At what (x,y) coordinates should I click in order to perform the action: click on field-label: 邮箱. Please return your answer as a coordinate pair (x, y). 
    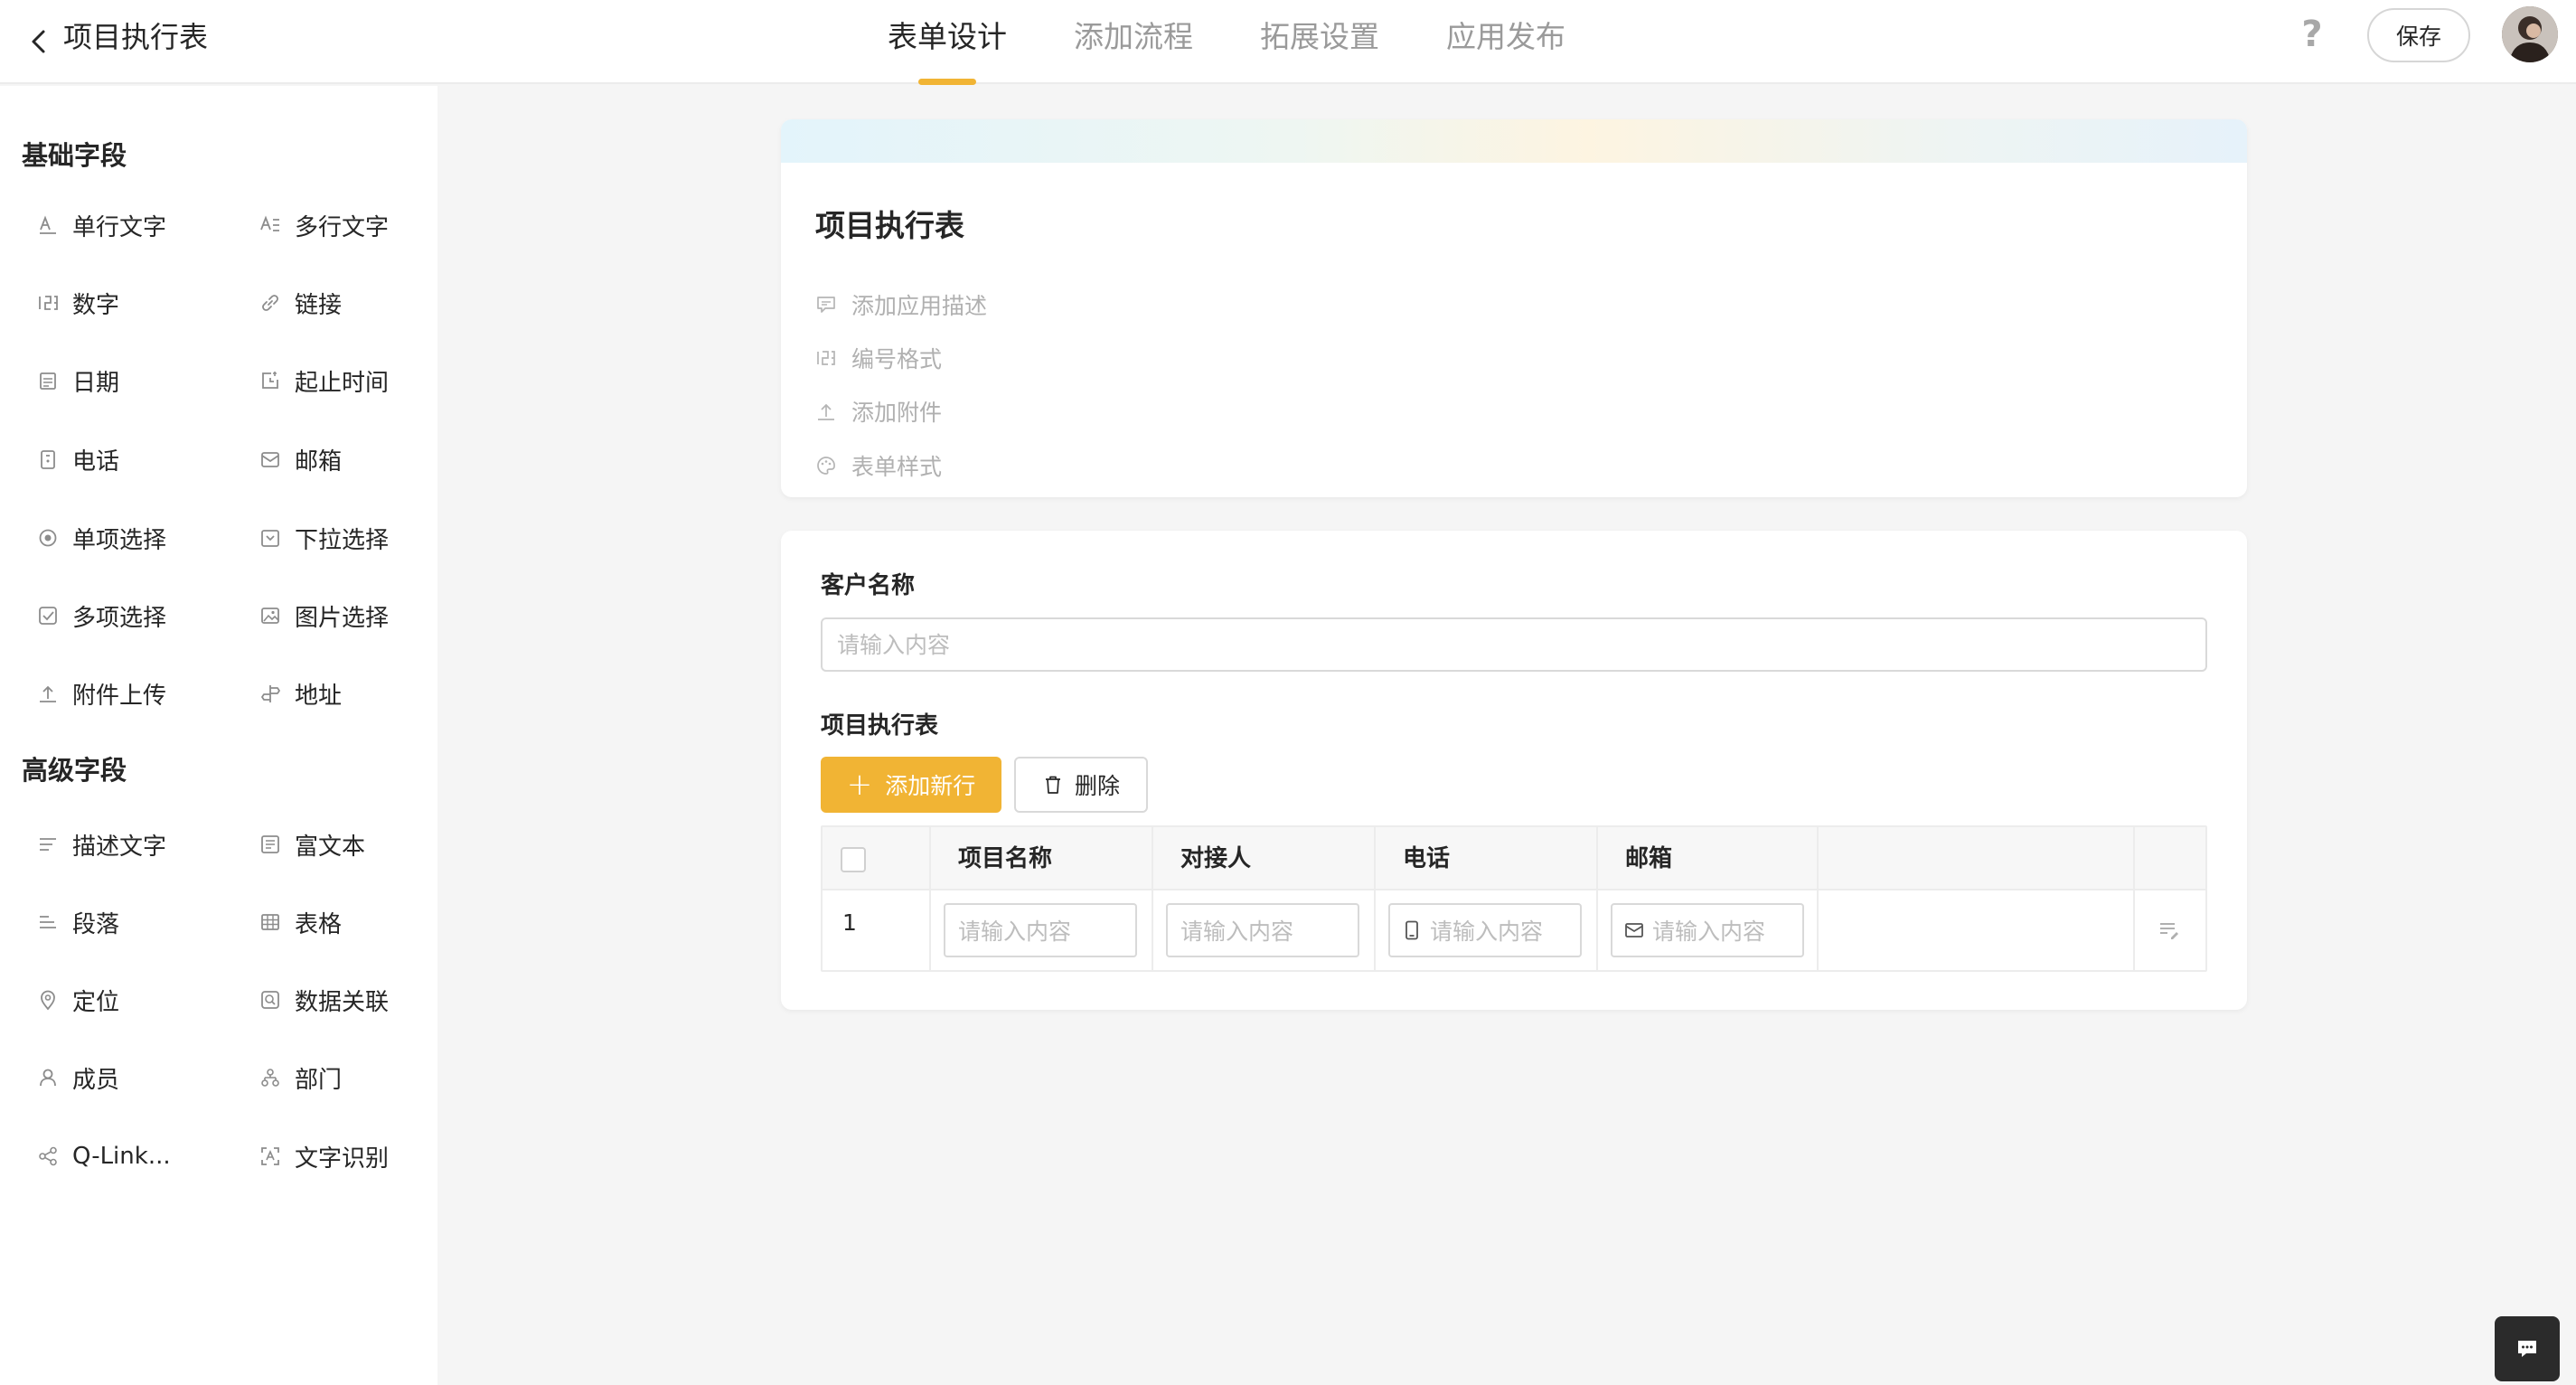
    Looking at the image, I should click on (319, 462).